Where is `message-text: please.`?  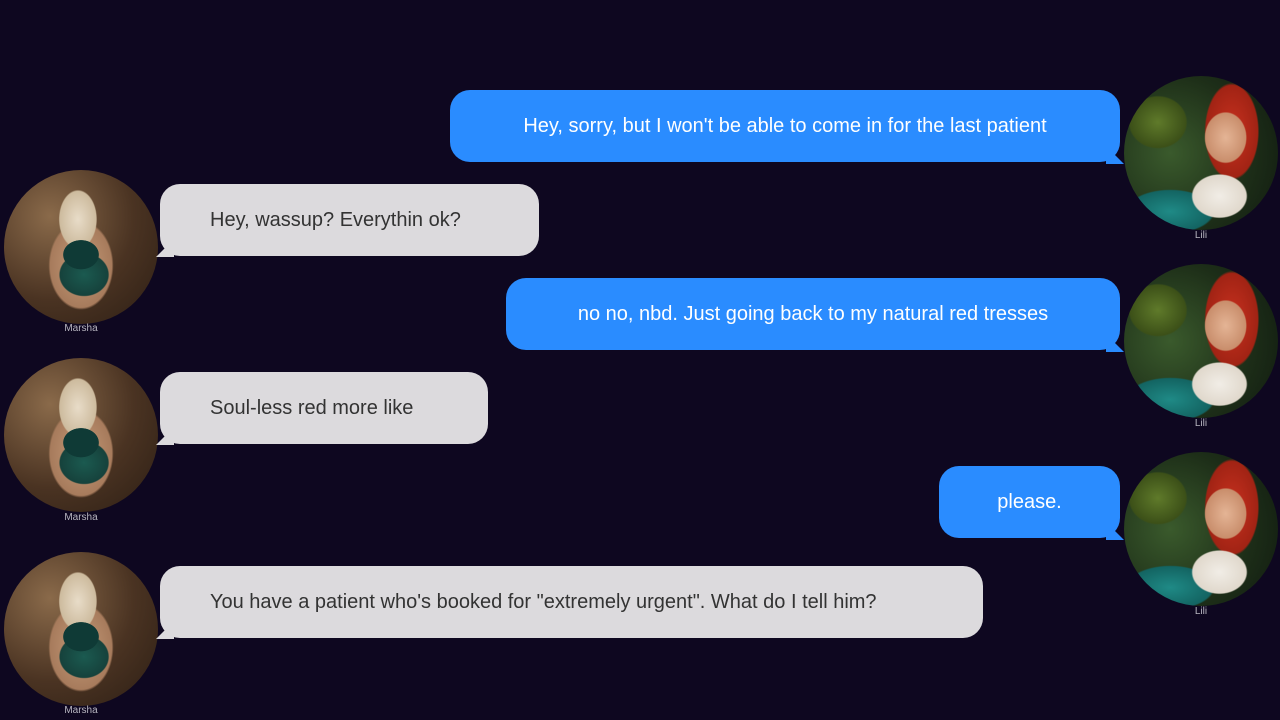 message-text: please. is located at coordinates (1029, 501).